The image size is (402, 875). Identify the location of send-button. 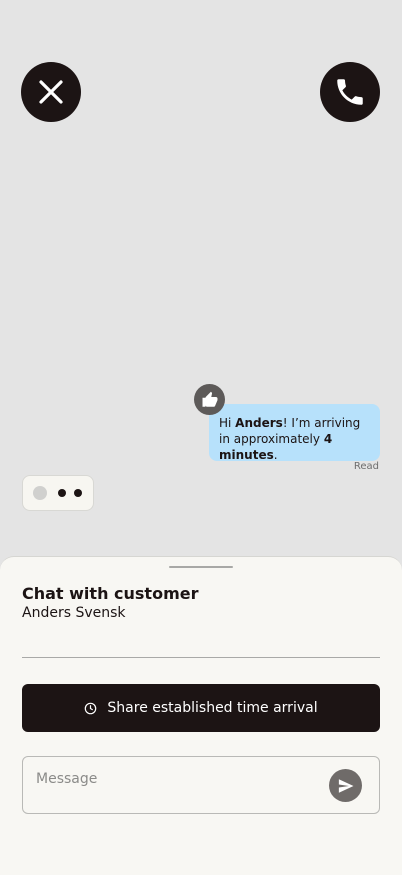
(345, 785).